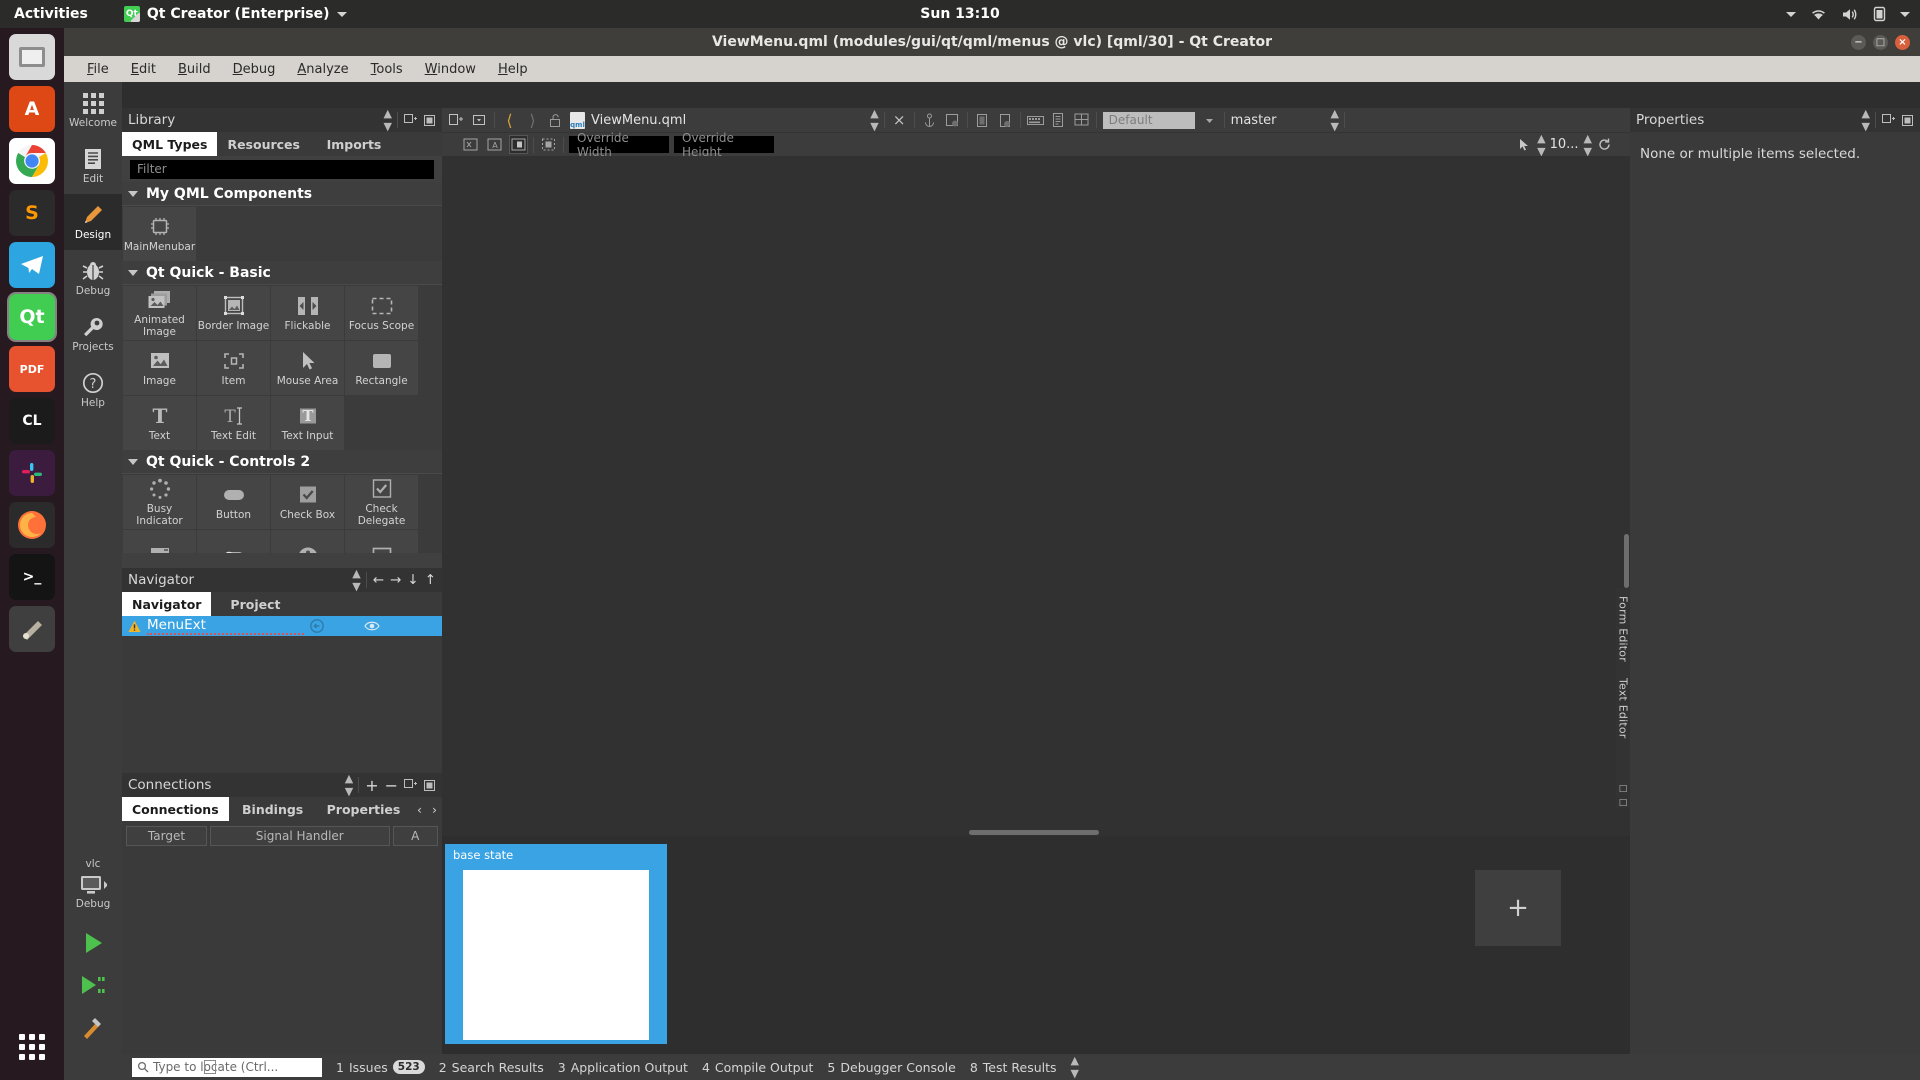  I want to click on terminal-icon: >_, so click(32, 577).